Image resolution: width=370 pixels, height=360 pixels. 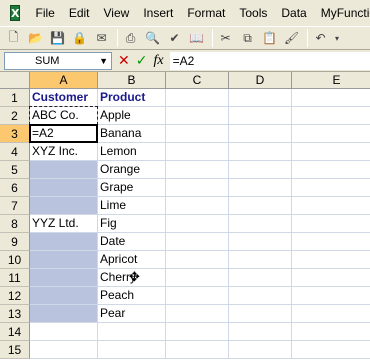 What do you see at coordinates (58, 60) in the screenshot?
I see `name-box: SUM ▼` at bounding box center [58, 60].